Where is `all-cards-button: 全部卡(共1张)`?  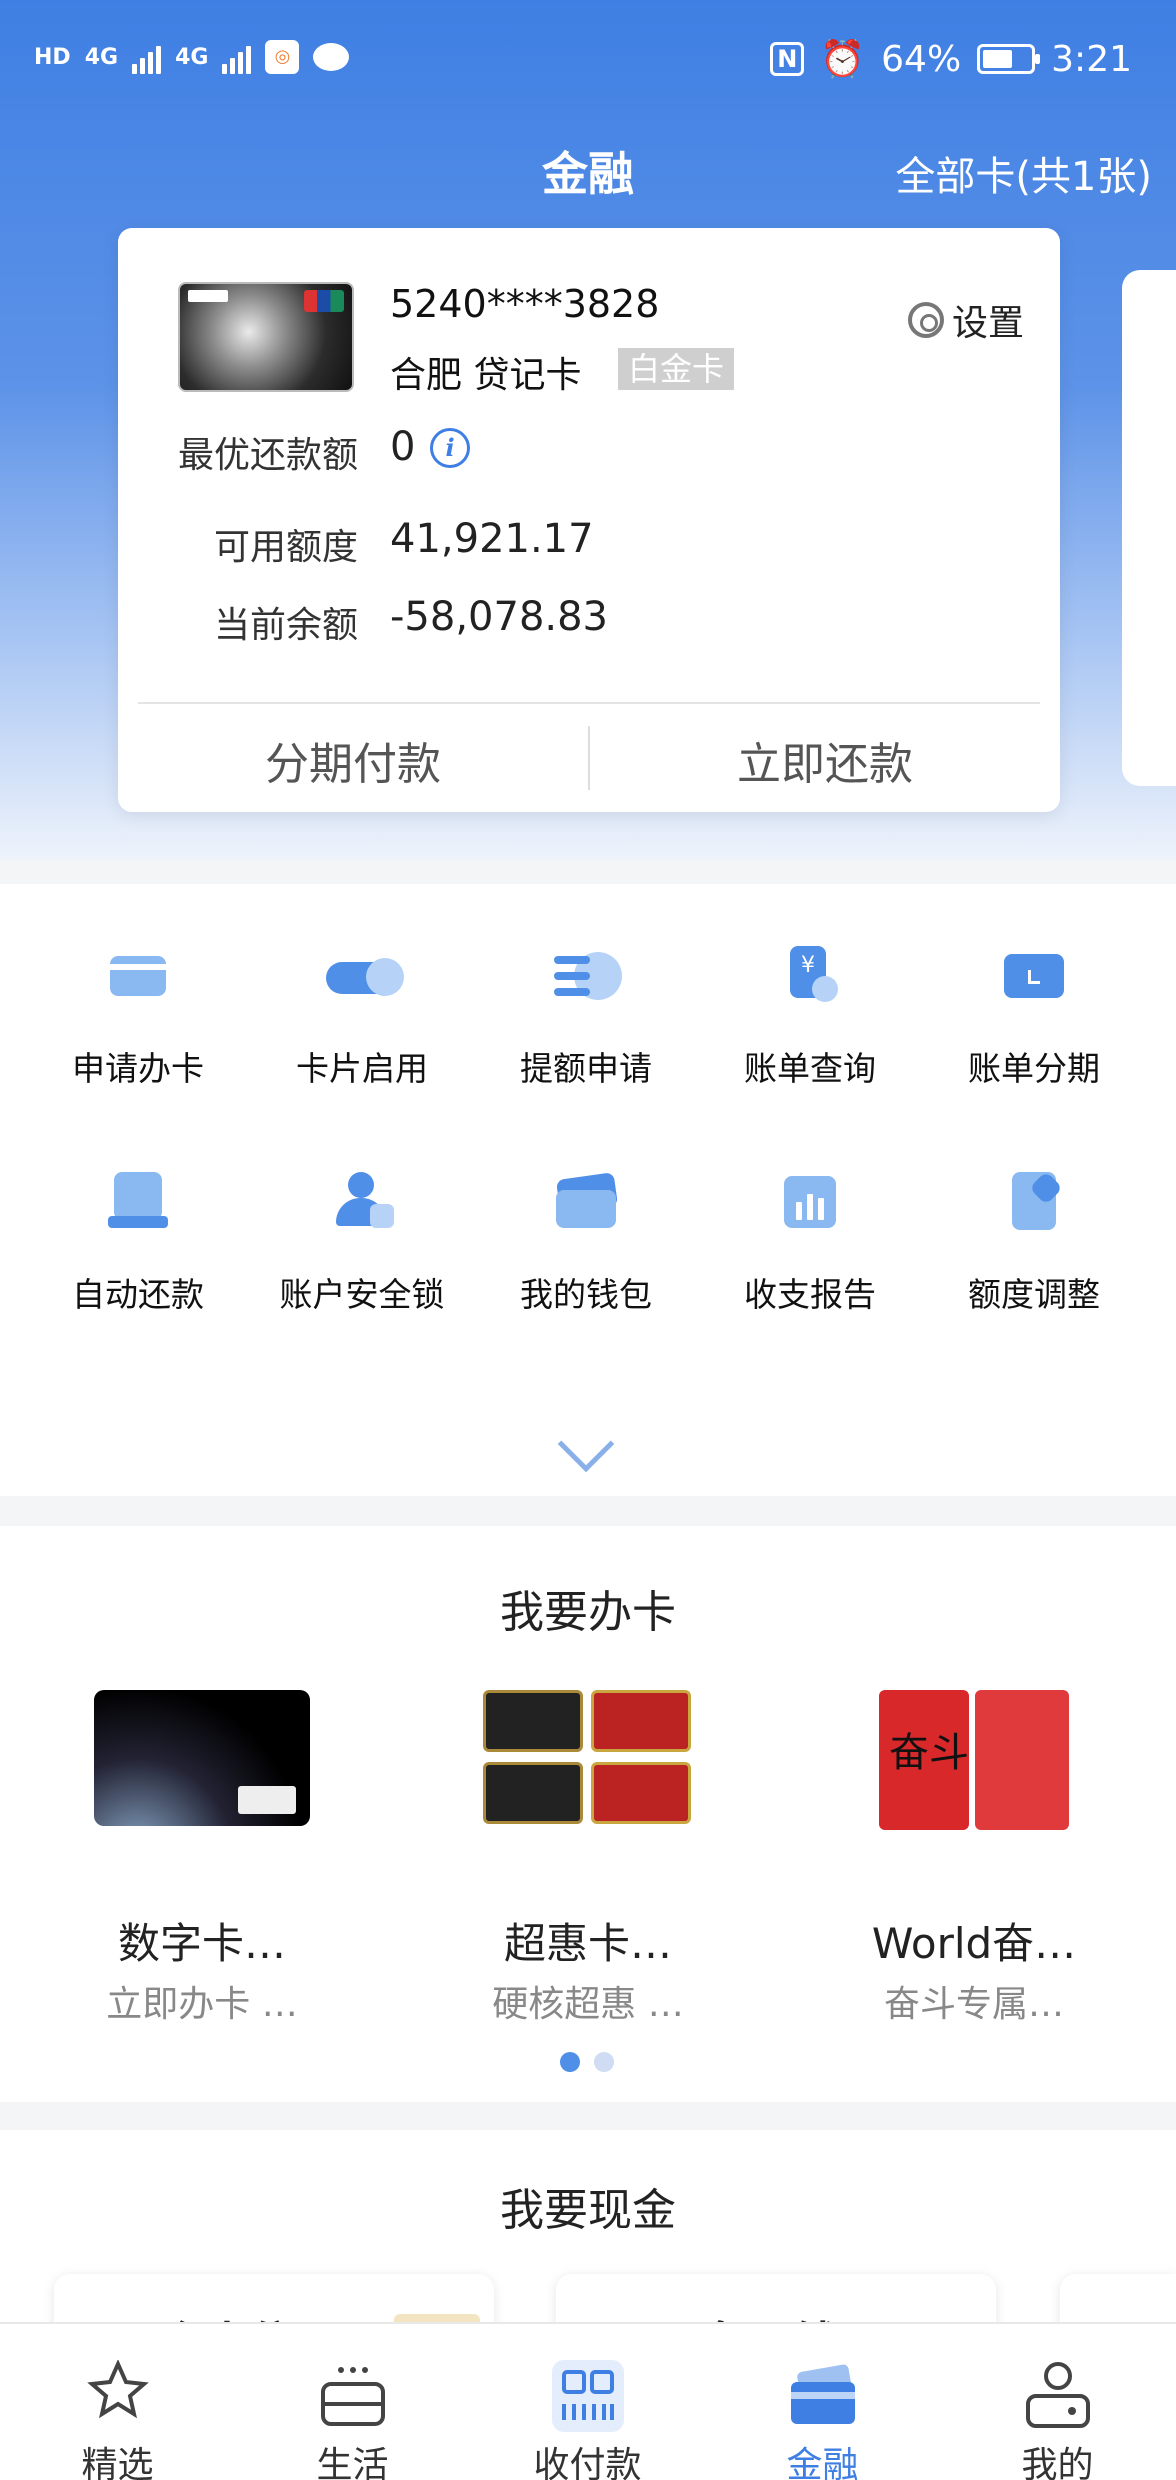
all-cards-button: 全部卡(共1张) is located at coordinates (1023, 173).